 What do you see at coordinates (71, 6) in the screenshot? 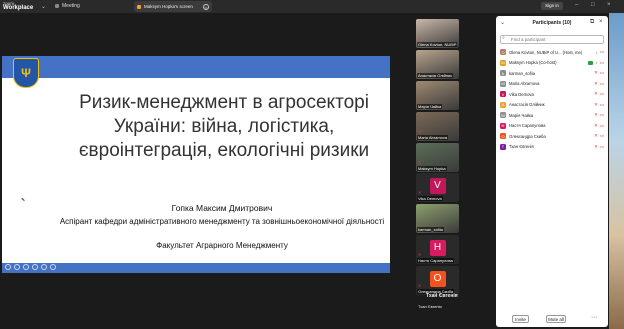
I see `meeting-label: Meeting` at bounding box center [71, 6].